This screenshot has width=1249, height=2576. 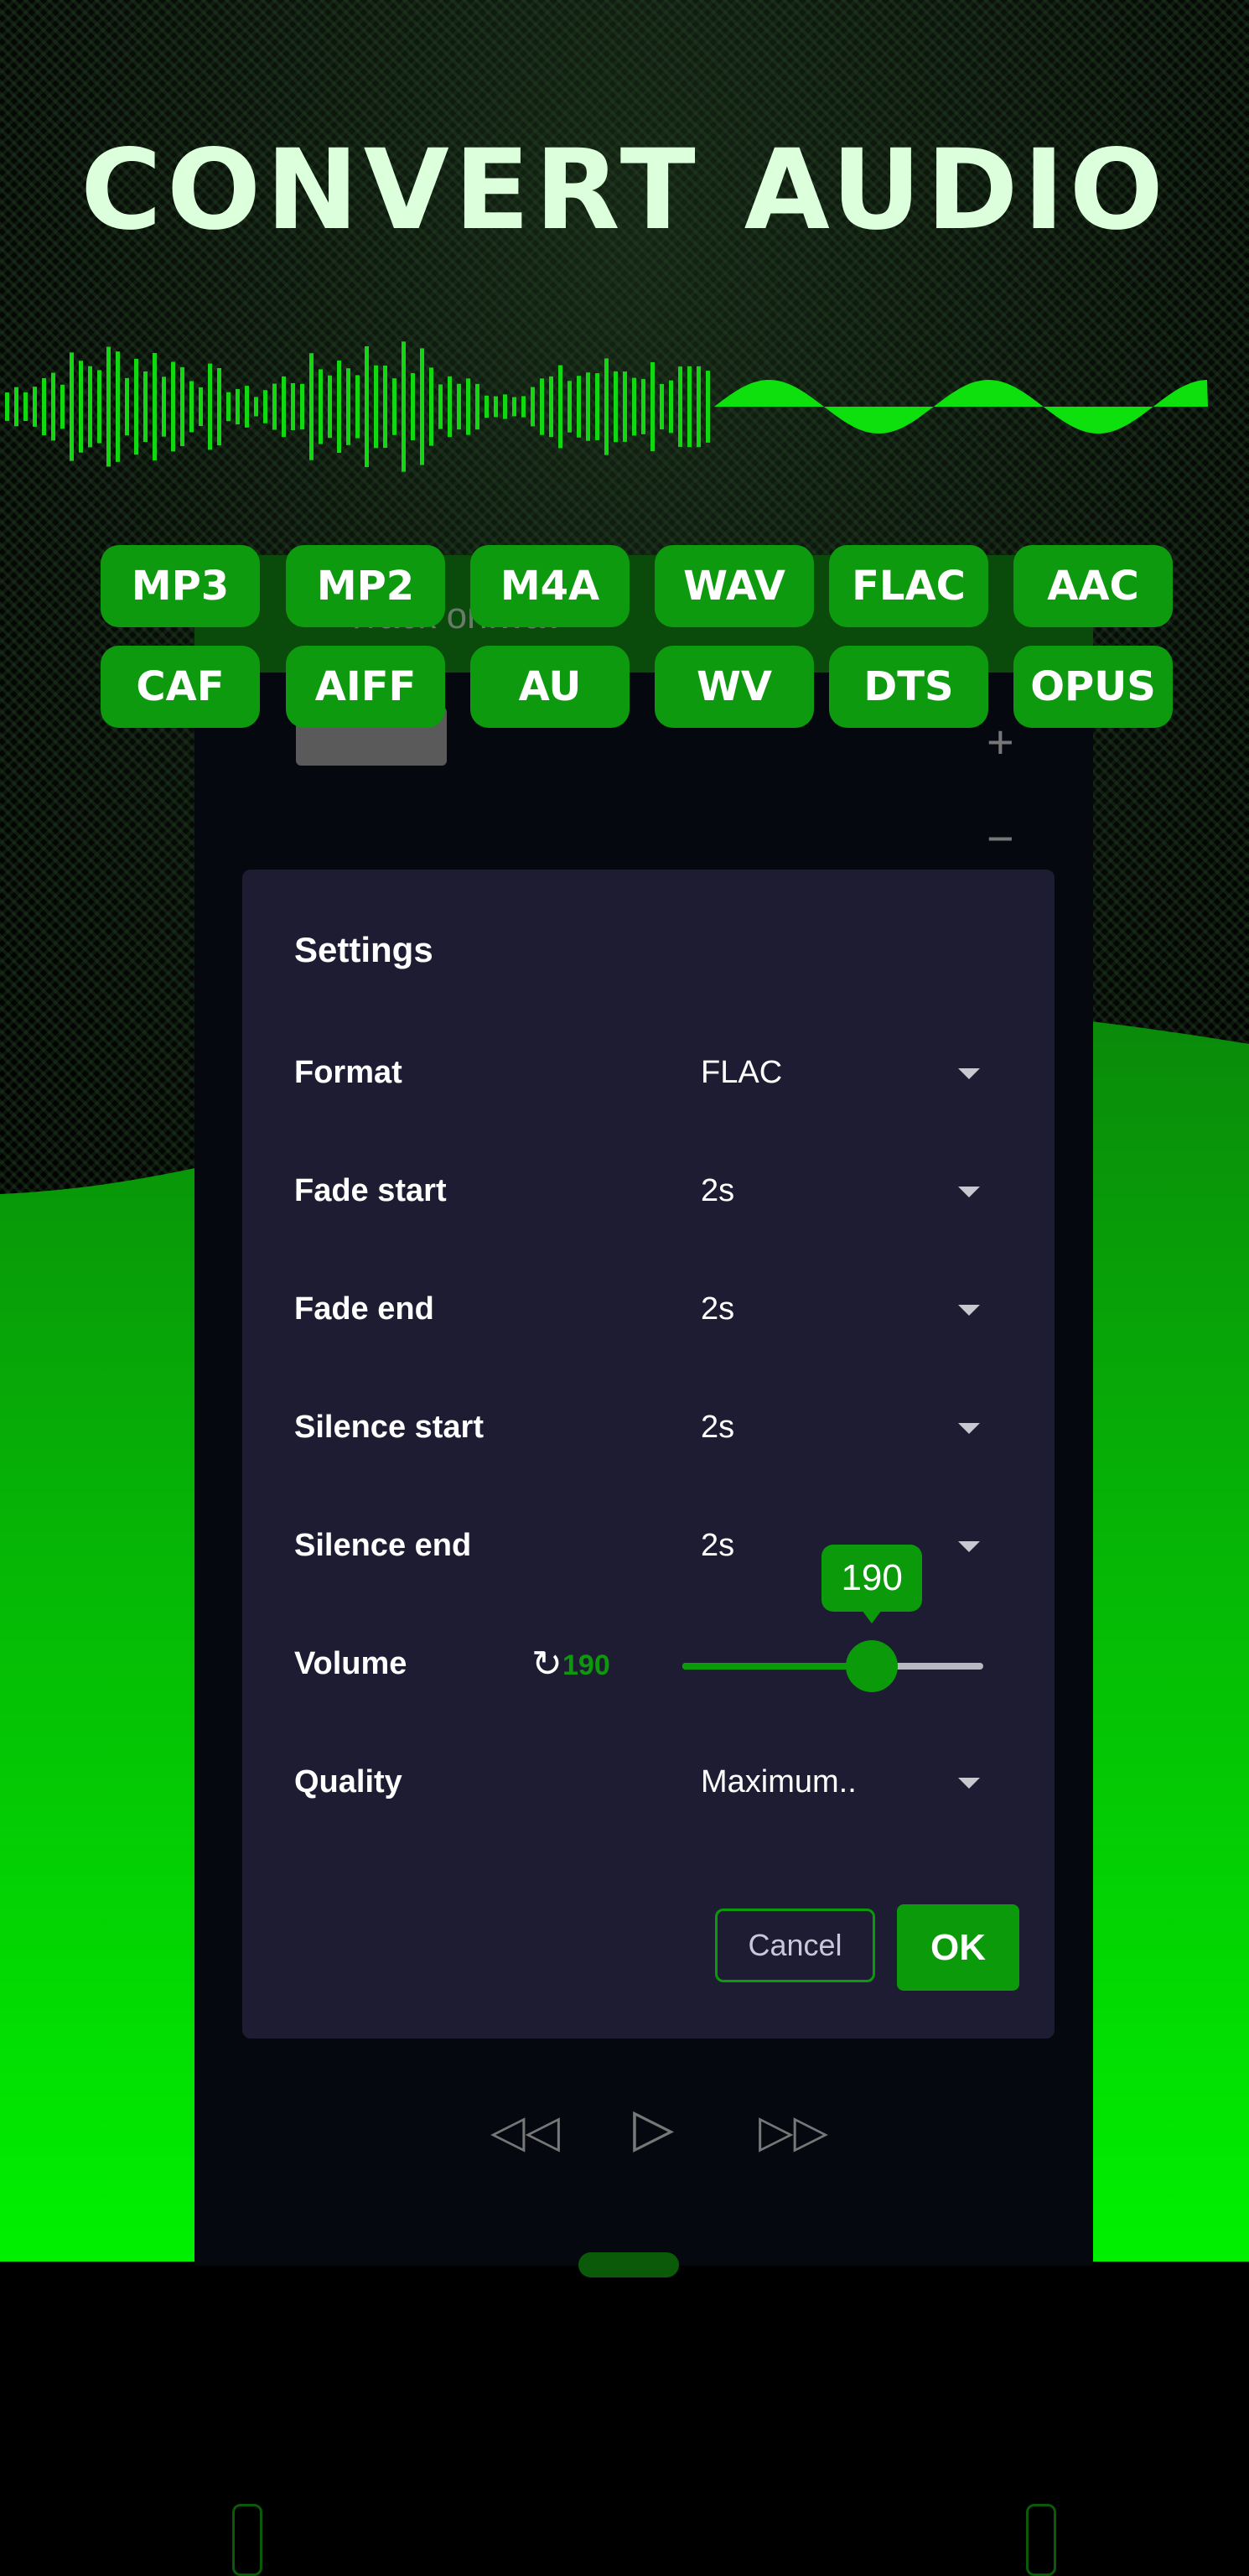 What do you see at coordinates (350, 1663) in the screenshot?
I see `volume-label: Volume` at bounding box center [350, 1663].